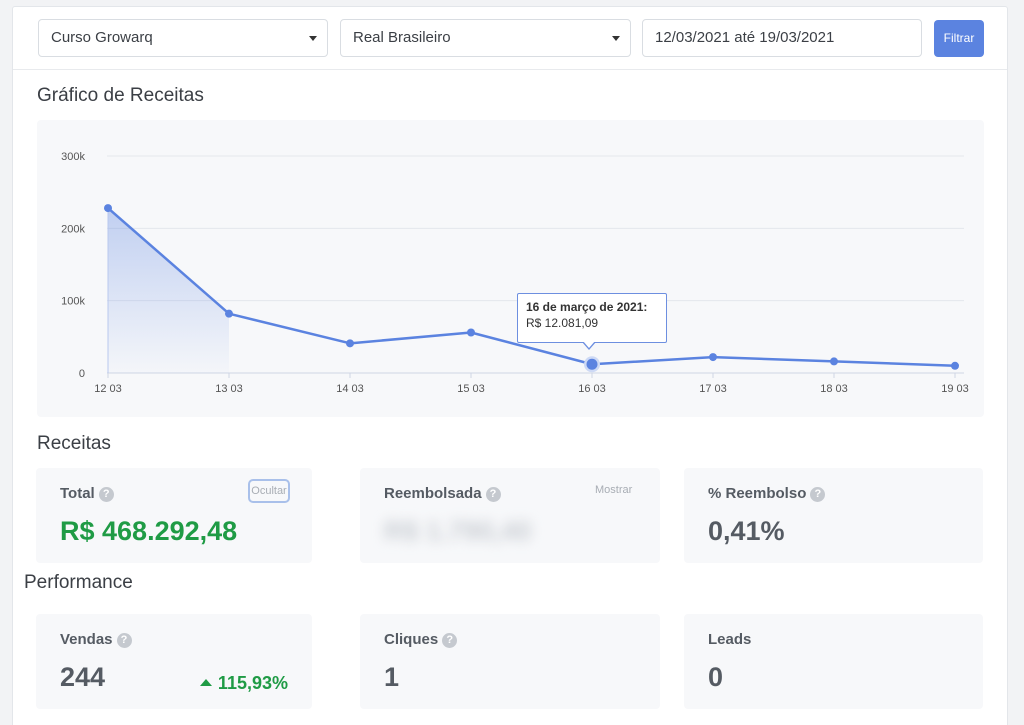 The image size is (1024, 725). Describe the element at coordinates (833, 661) in the screenshot. I see `stat-leads: Leads 0` at that location.